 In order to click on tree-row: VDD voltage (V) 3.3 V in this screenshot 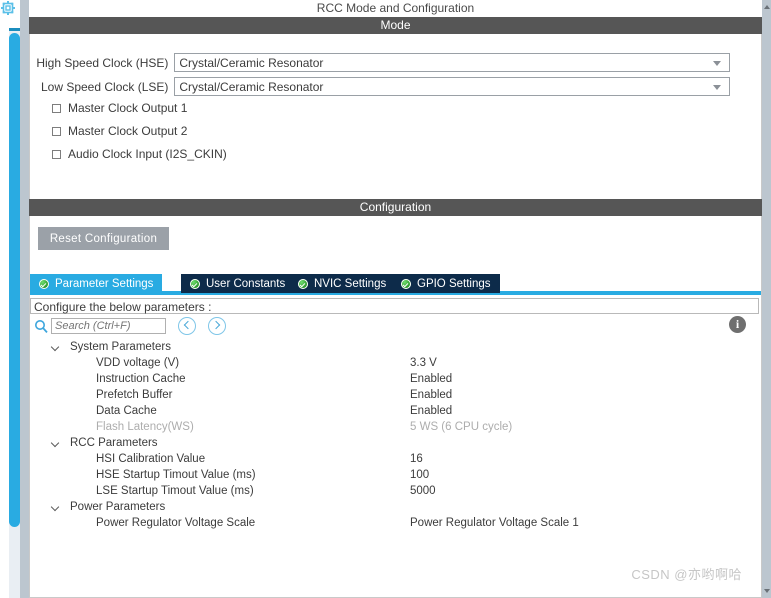, I will do `click(394, 363)`.